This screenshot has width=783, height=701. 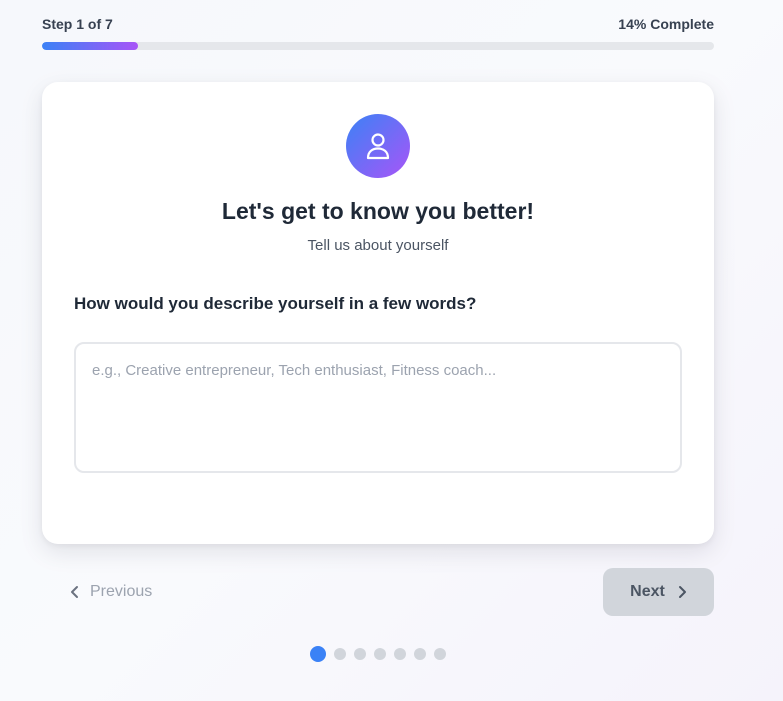 I want to click on chevron-right-icon, so click(x=682, y=592).